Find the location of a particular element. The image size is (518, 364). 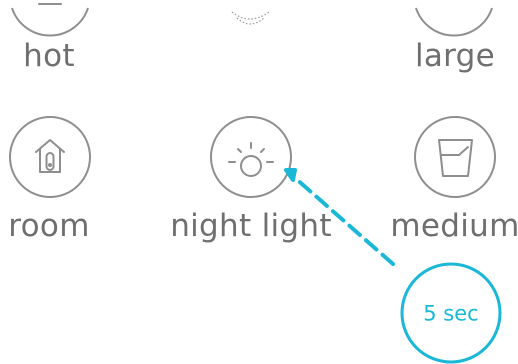

medium-option-circle is located at coordinates (455, 157).